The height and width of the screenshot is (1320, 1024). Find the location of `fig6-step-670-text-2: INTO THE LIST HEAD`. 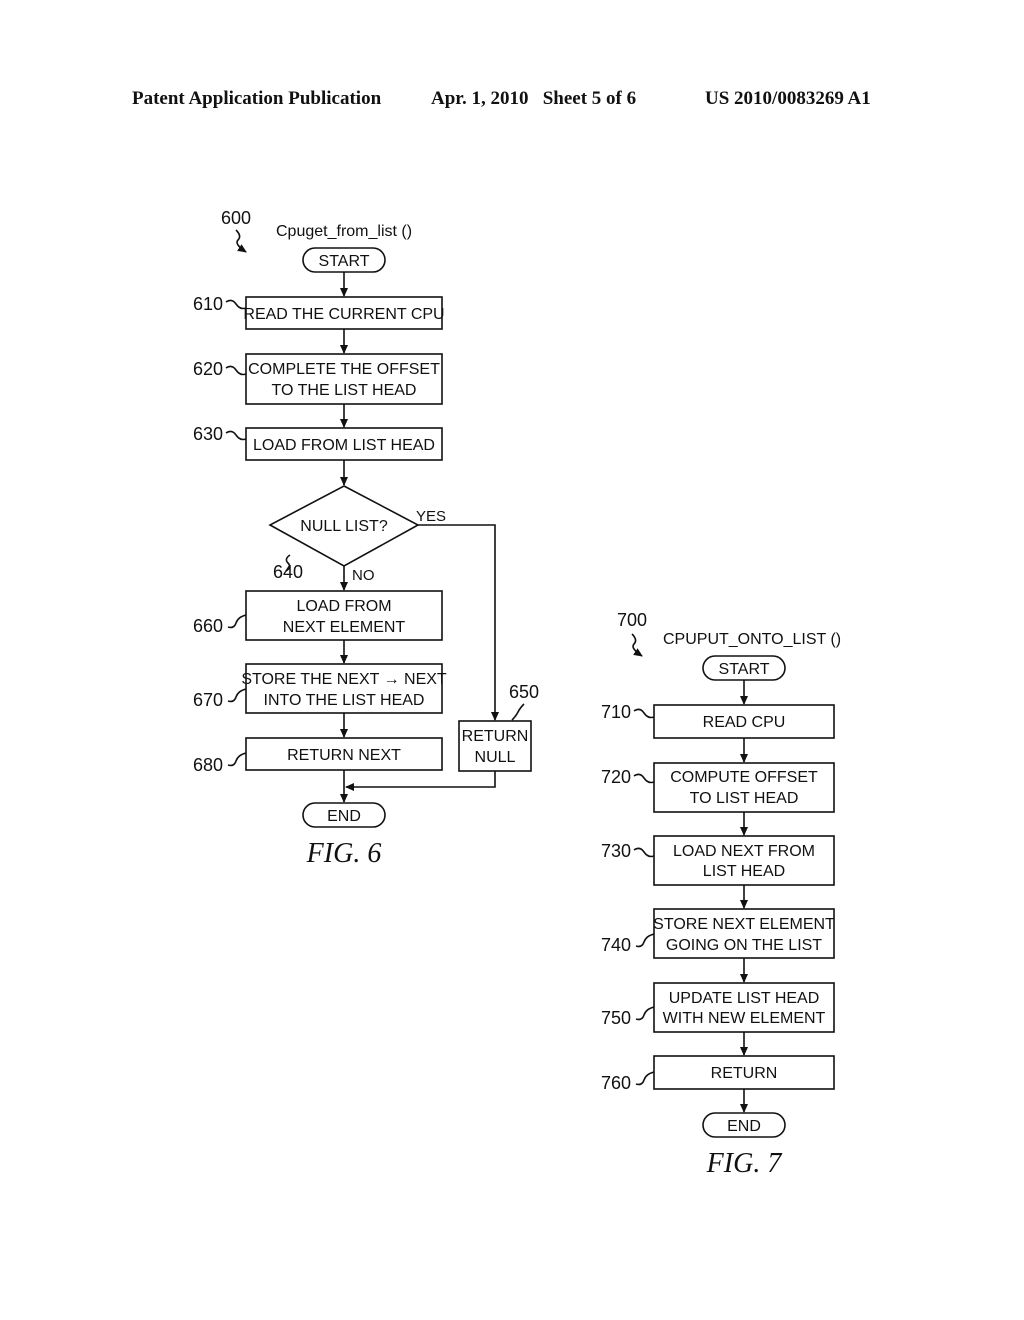

fig6-step-670-text-2: INTO THE LIST HEAD is located at coordinates (344, 700).